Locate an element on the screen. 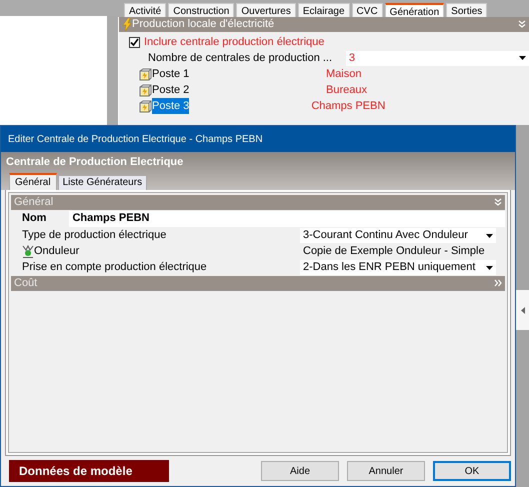 Image resolution: width=529 pixels, height=487 pixels. tab: Général is located at coordinates (33, 181).